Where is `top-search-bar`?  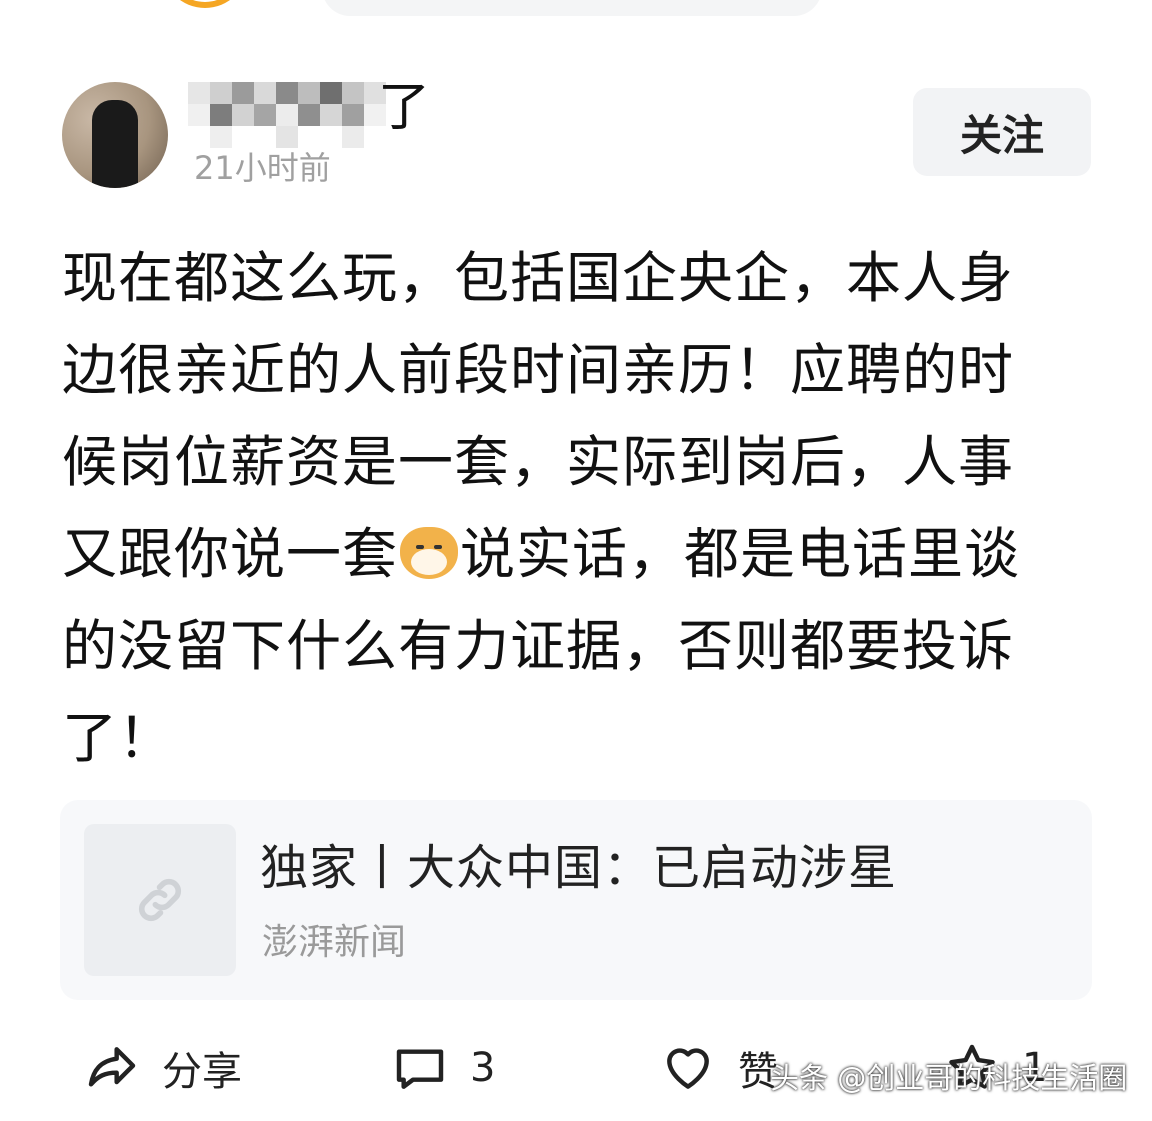 top-search-bar is located at coordinates (572, 8).